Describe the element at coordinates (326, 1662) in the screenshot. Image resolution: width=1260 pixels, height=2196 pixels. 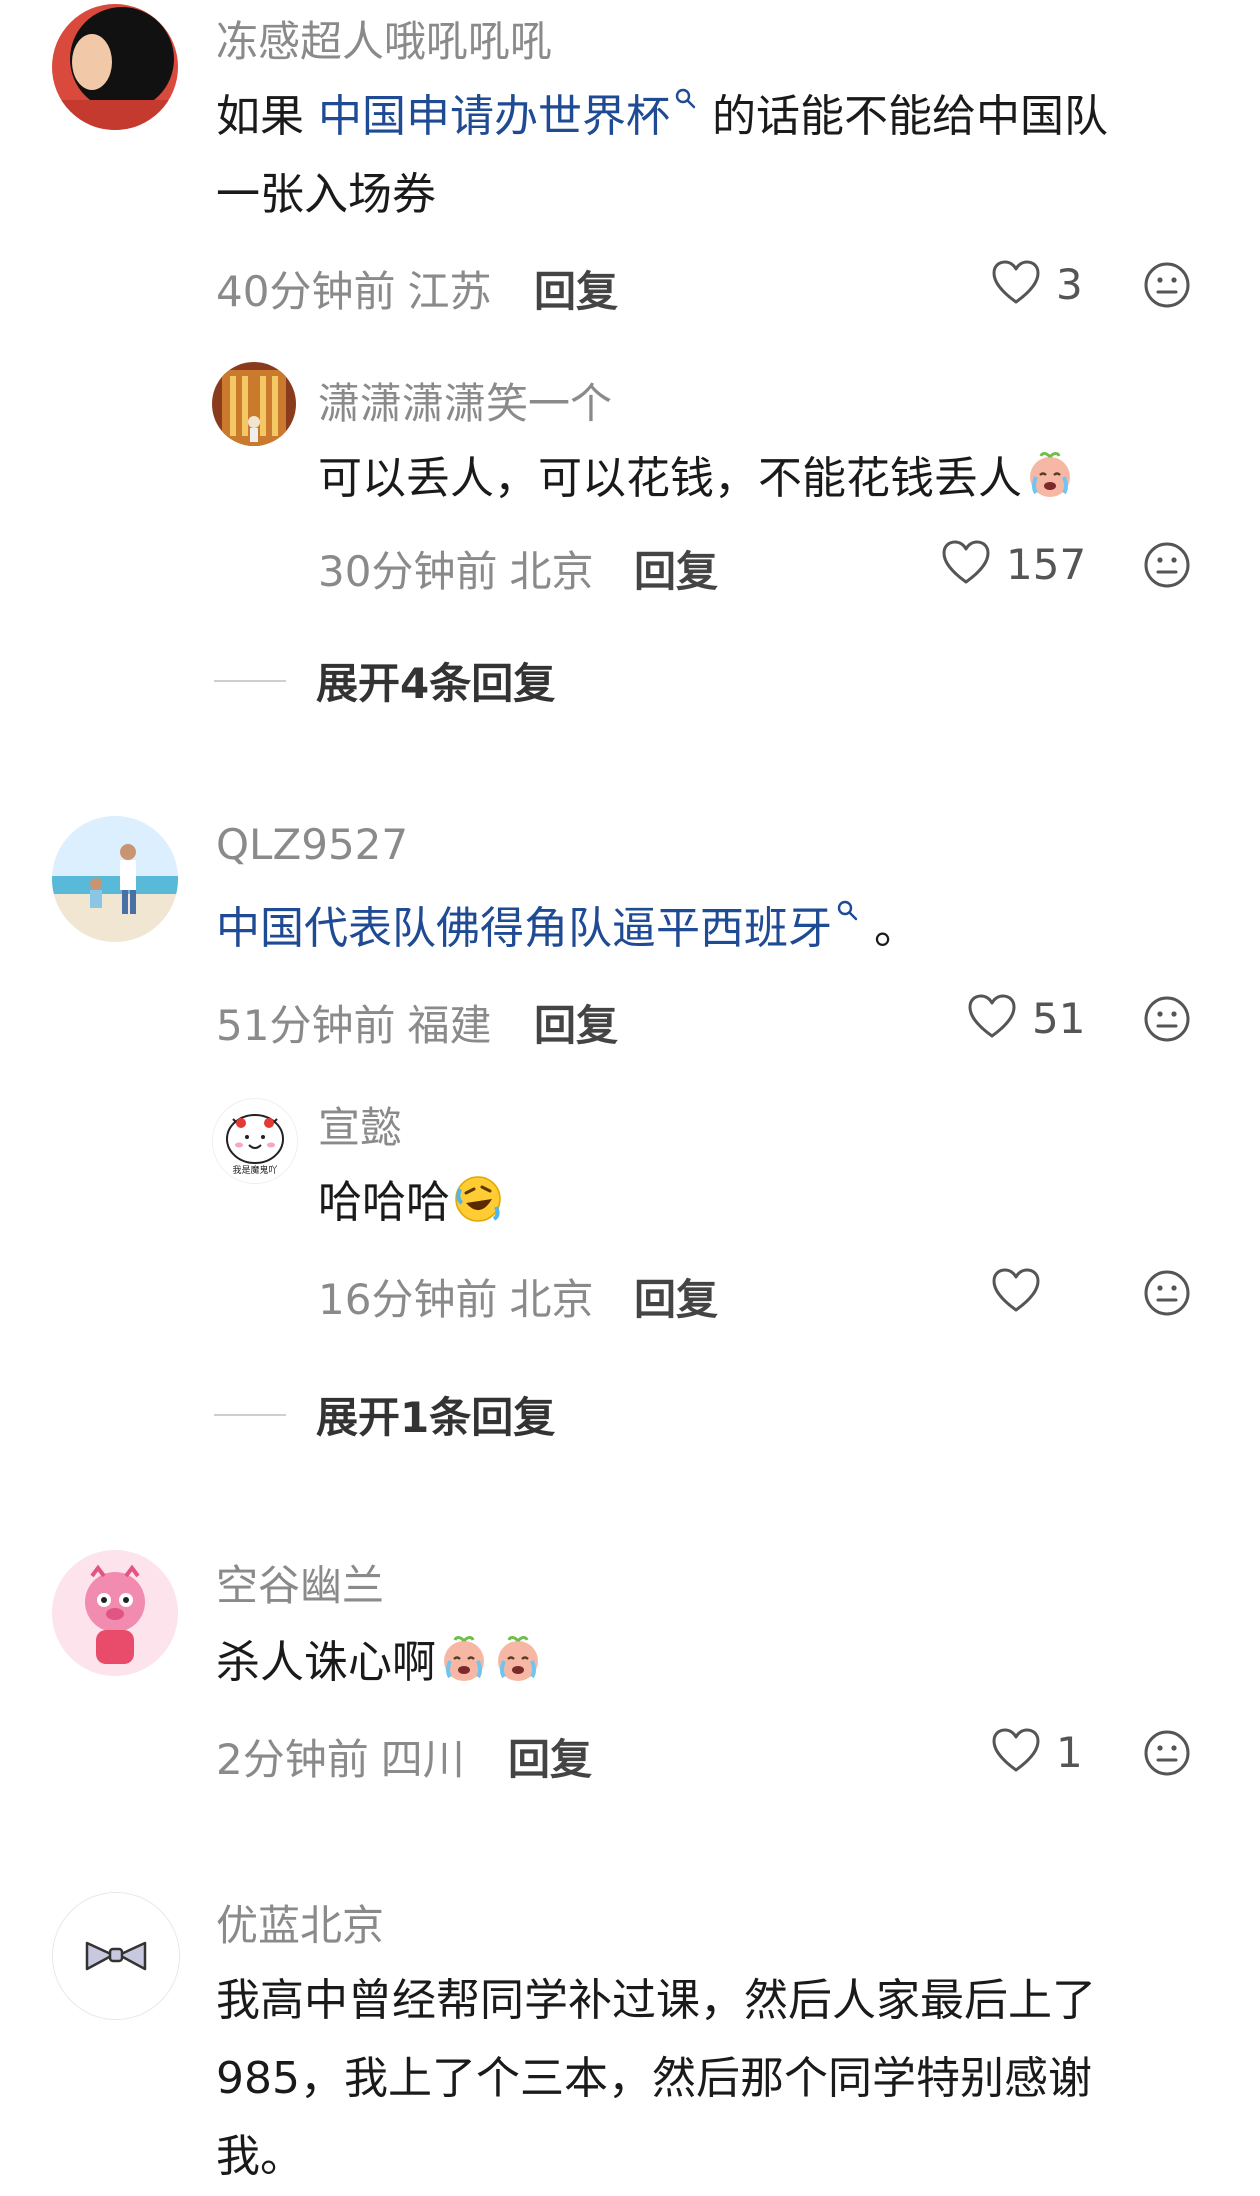
I see `comment-text-content: 杀人诛心啊` at that location.